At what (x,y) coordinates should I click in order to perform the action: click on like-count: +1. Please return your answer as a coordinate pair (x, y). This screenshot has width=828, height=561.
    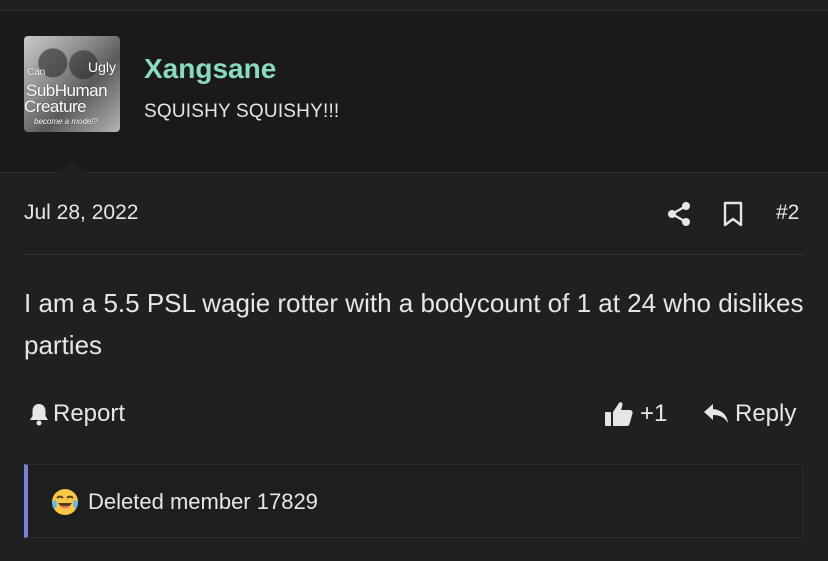
    Looking at the image, I should click on (654, 413).